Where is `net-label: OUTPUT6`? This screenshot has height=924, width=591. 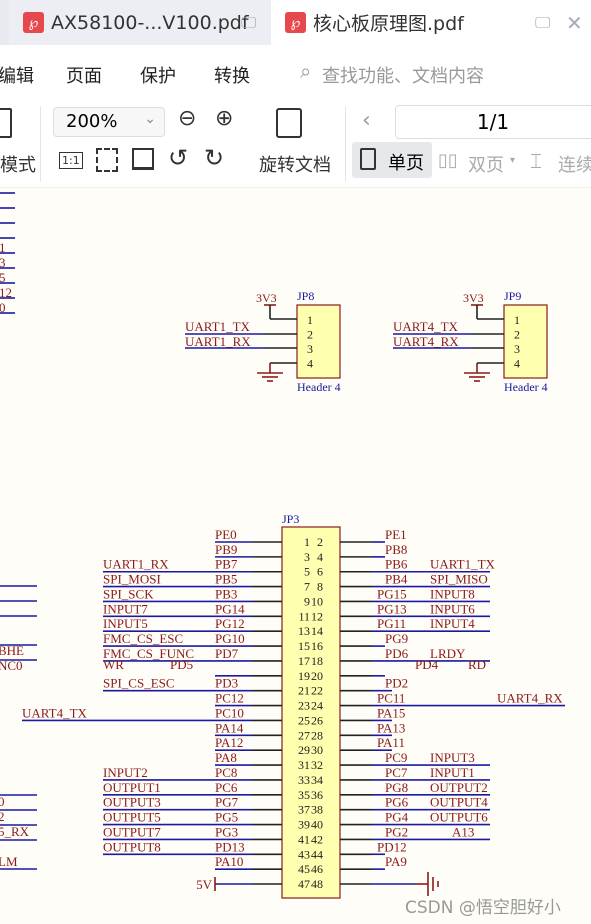 net-label: OUTPUT6 is located at coordinates (459, 817).